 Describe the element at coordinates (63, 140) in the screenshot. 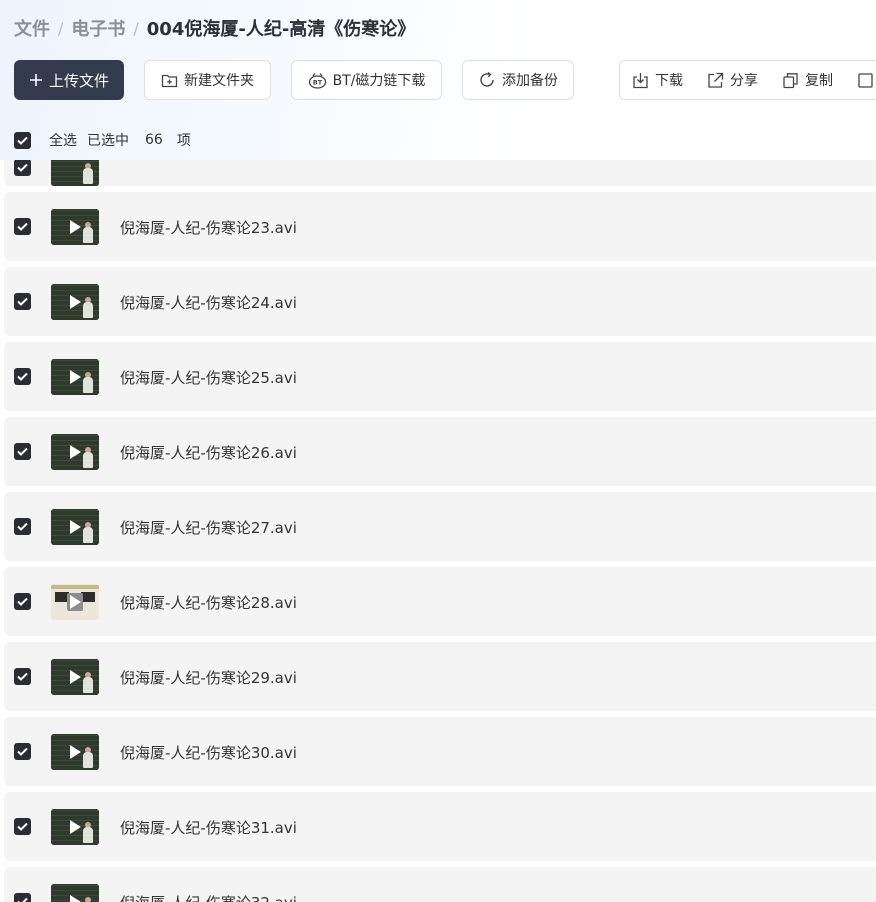

I see `select-all-label: 全选` at that location.